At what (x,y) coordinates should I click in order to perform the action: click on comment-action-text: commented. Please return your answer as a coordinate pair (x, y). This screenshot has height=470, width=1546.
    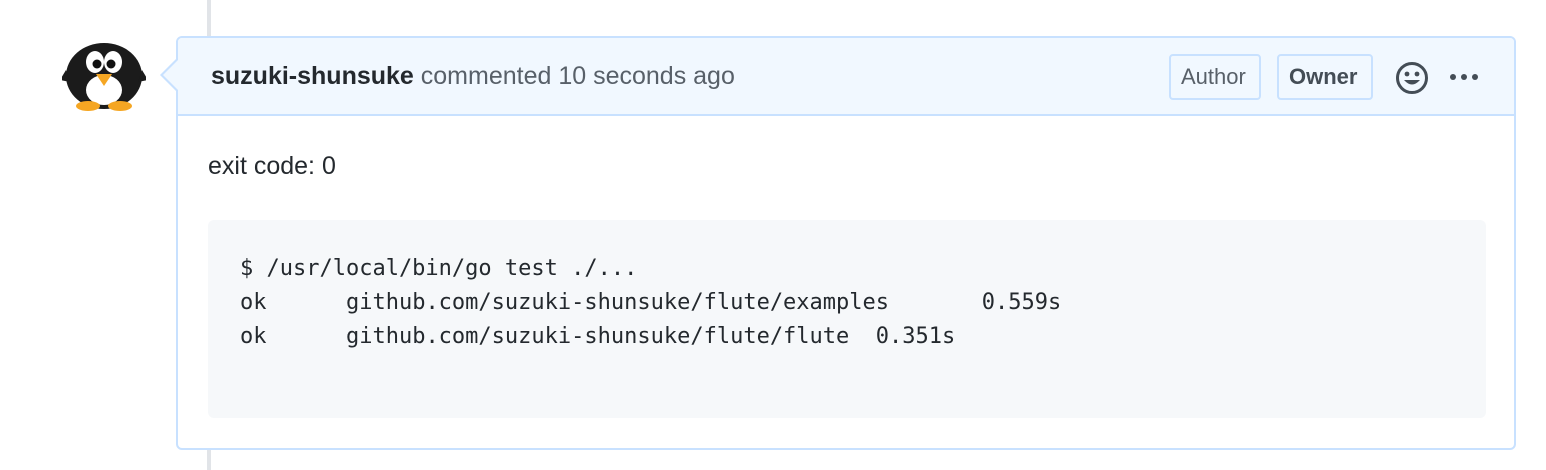
    Looking at the image, I should click on (486, 76).